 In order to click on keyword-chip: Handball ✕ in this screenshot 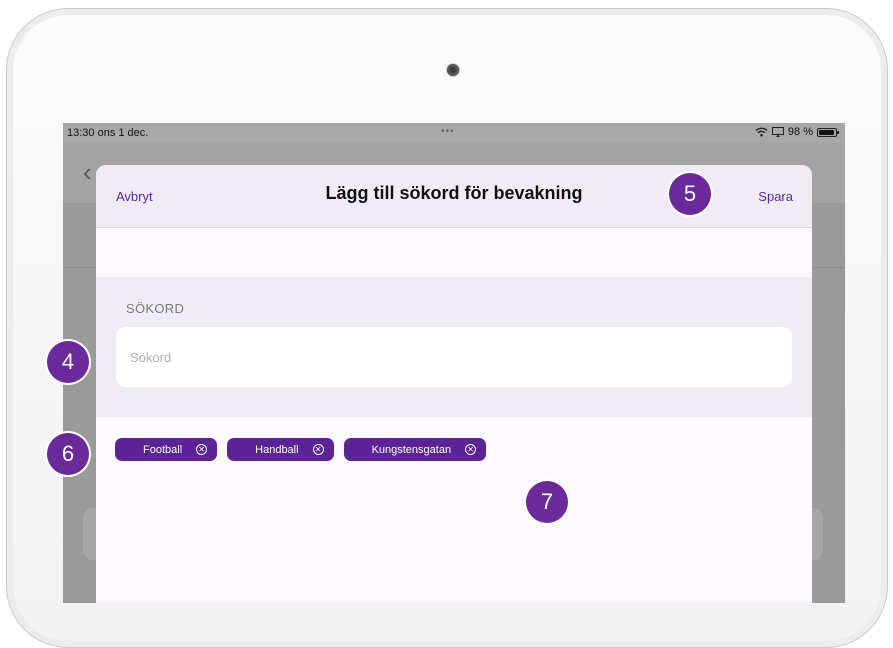, I will do `click(280, 449)`.